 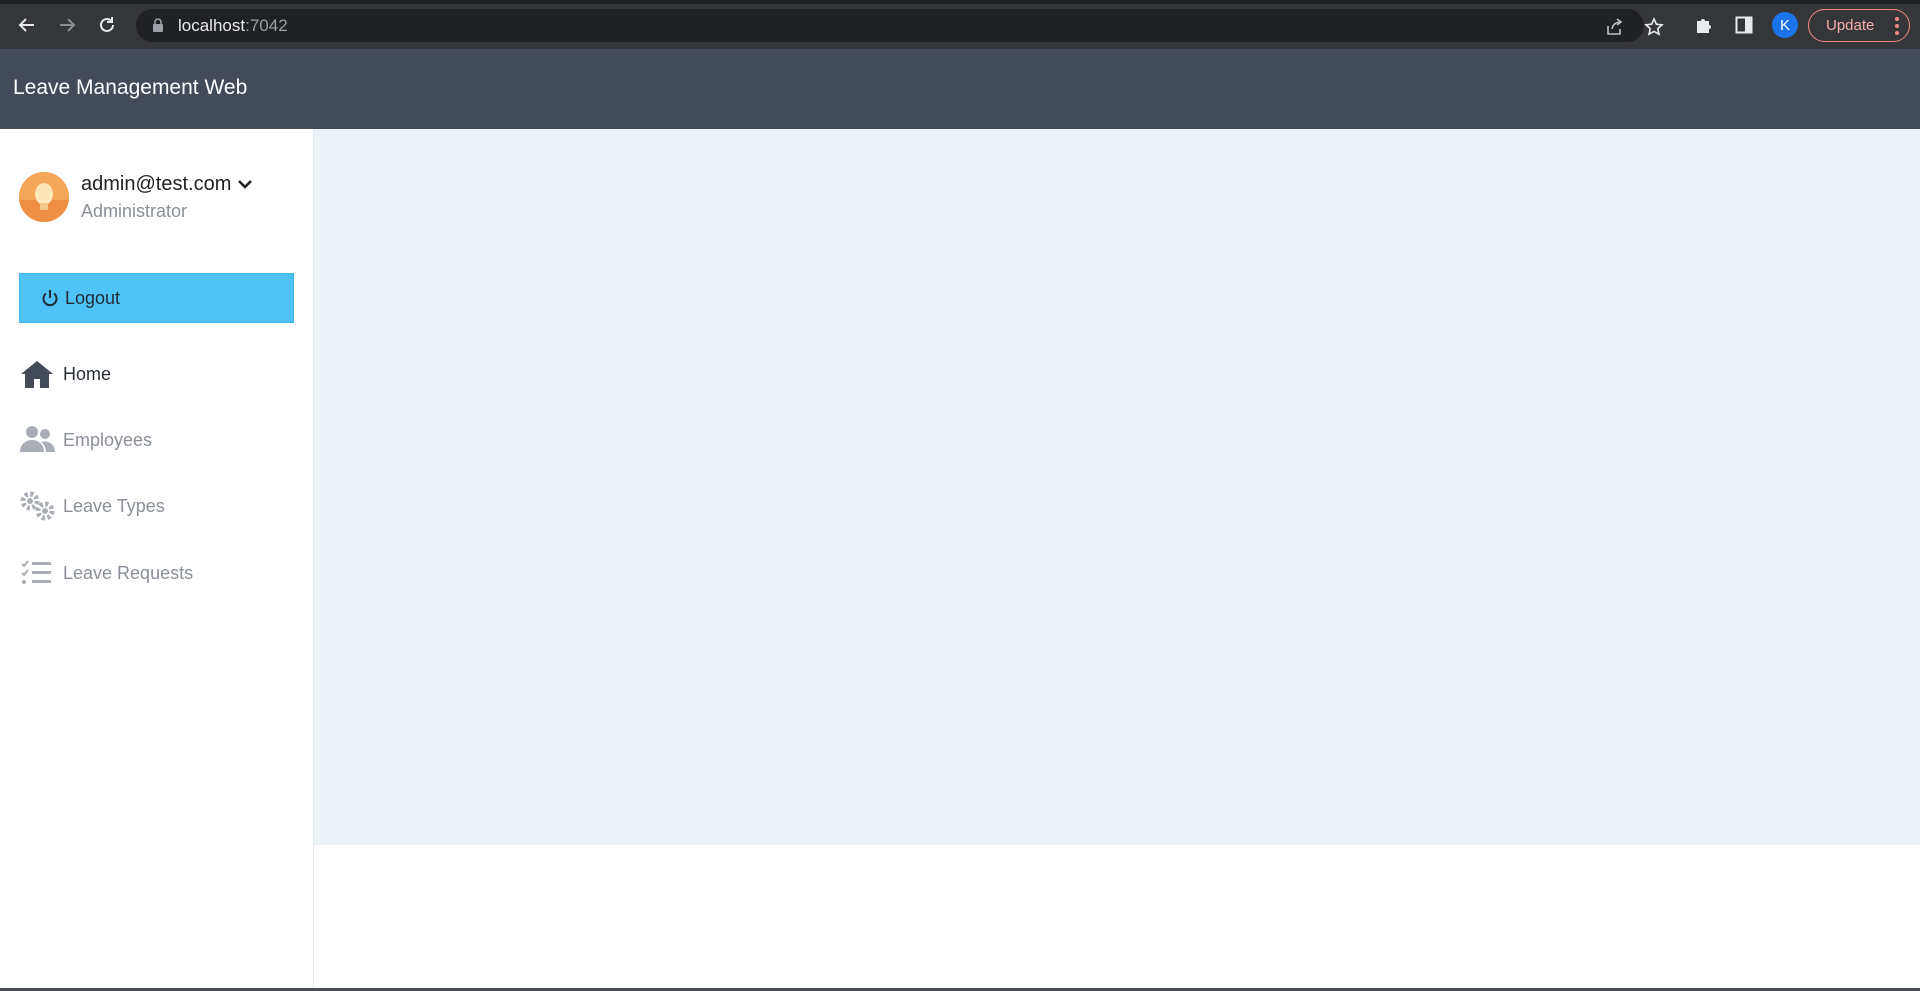 I want to click on lock-icon, so click(x=158, y=25).